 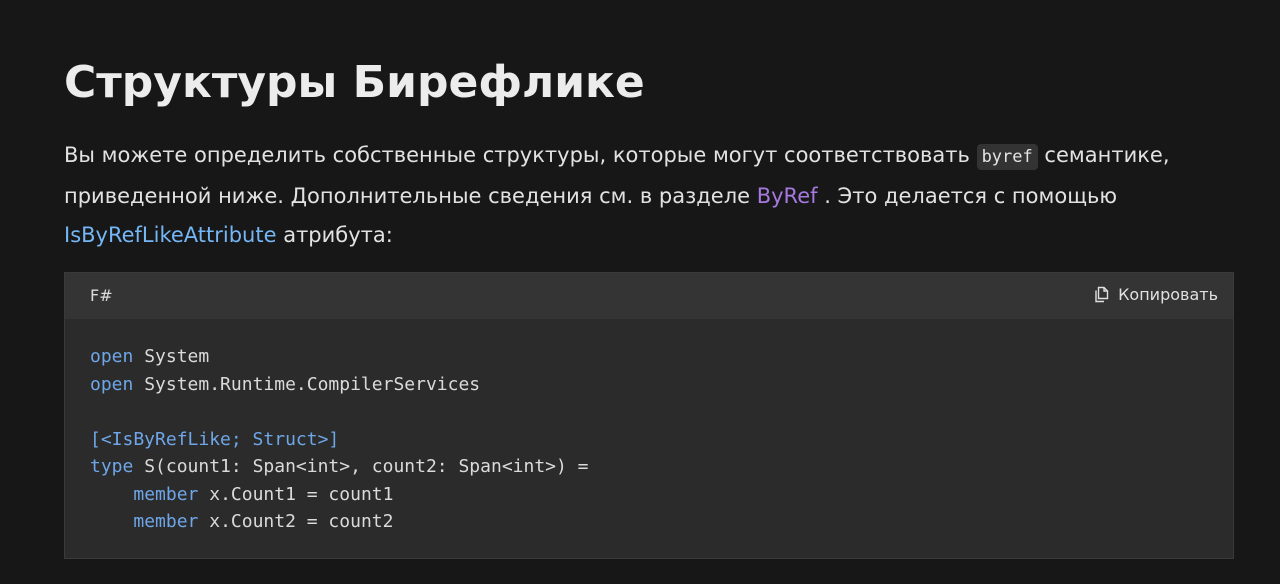 What do you see at coordinates (171, 356) in the screenshot?
I see `code-text: System` at bounding box center [171, 356].